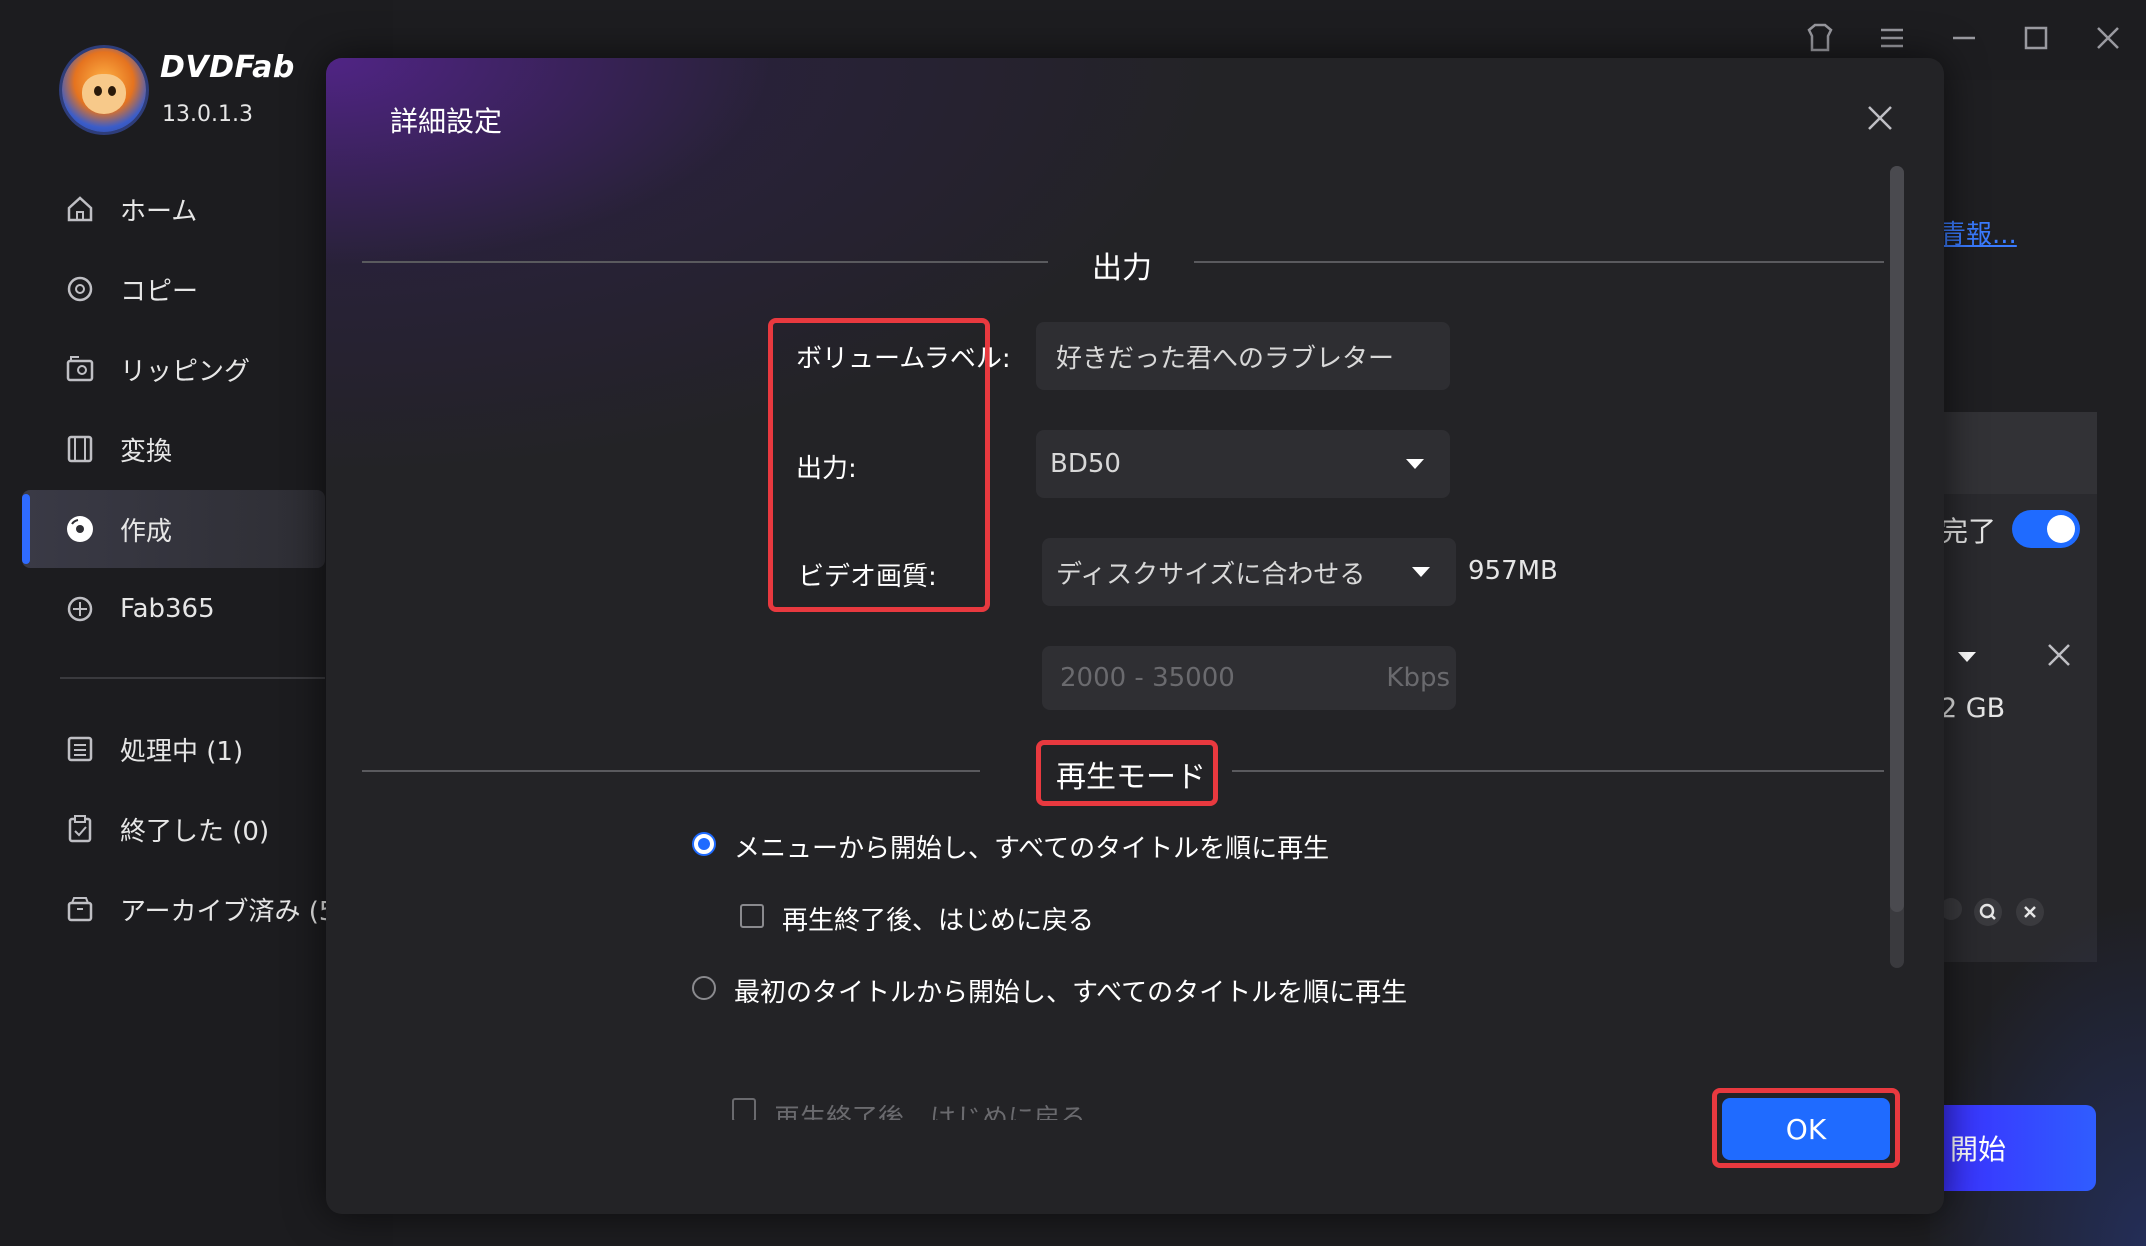 The width and height of the screenshot is (2146, 1246). I want to click on sidebar-item-label: 処理中 (1), so click(182, 751).